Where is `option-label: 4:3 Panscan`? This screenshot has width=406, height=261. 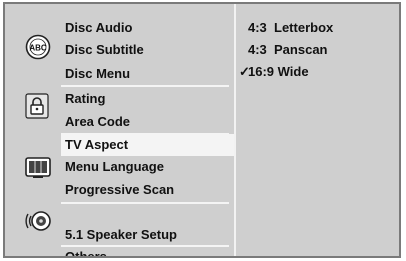
option-label: 4:3 Panscan is located at coordinates (288, 49).